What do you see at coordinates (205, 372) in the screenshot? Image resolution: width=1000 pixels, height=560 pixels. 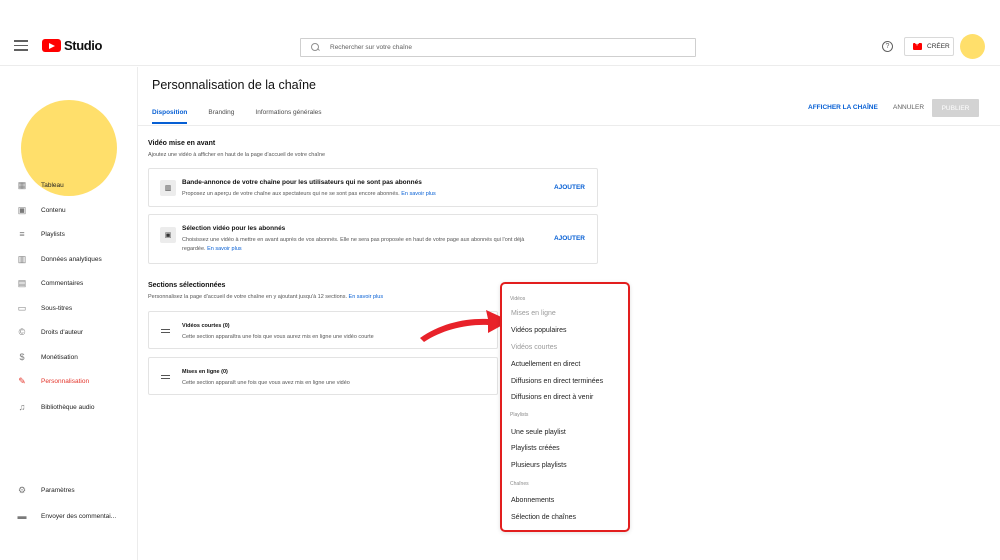 I see `section-card-title: Mises en ligne (0)` at bounding box center [205, 372].